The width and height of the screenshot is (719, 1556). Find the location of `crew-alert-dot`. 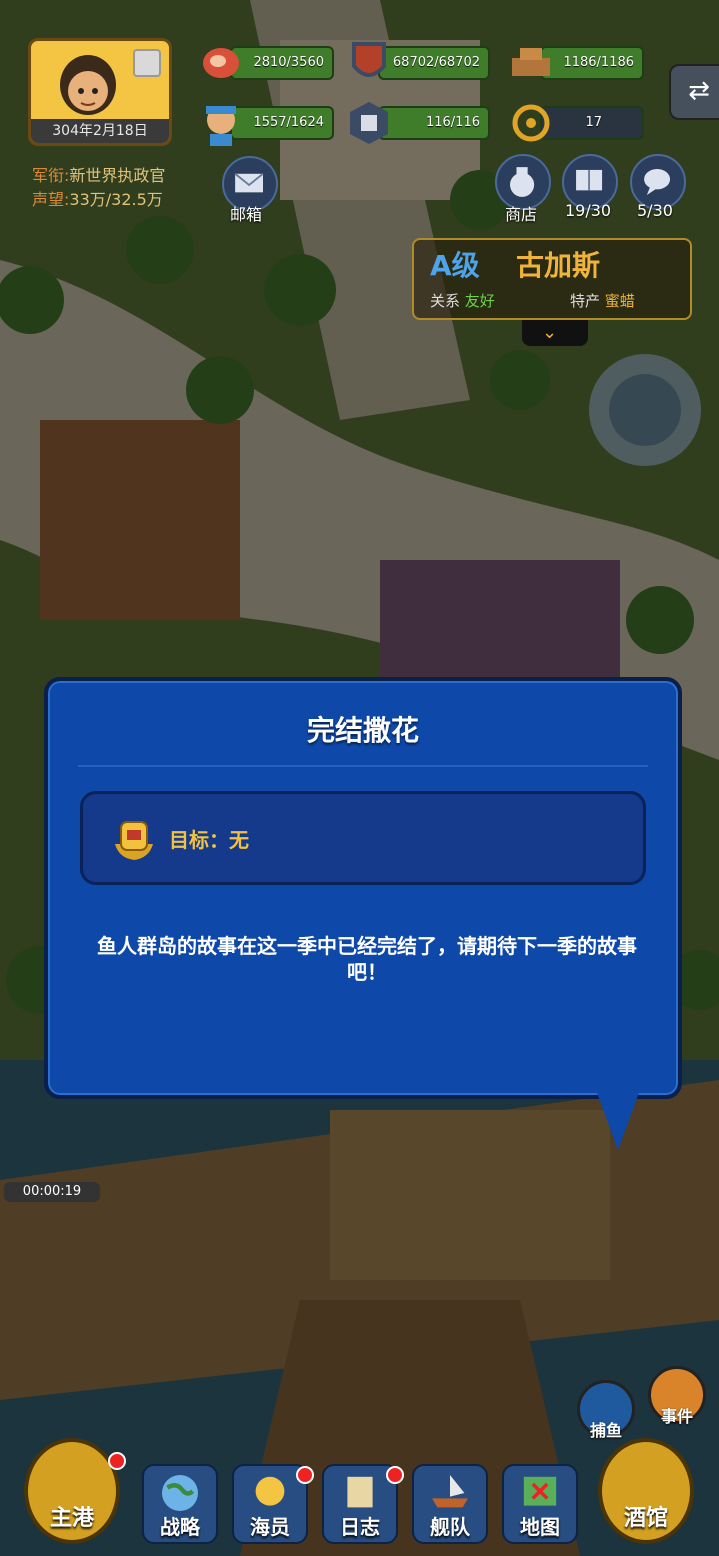

crew-alert-dot is located at coordinates (305, 1475).